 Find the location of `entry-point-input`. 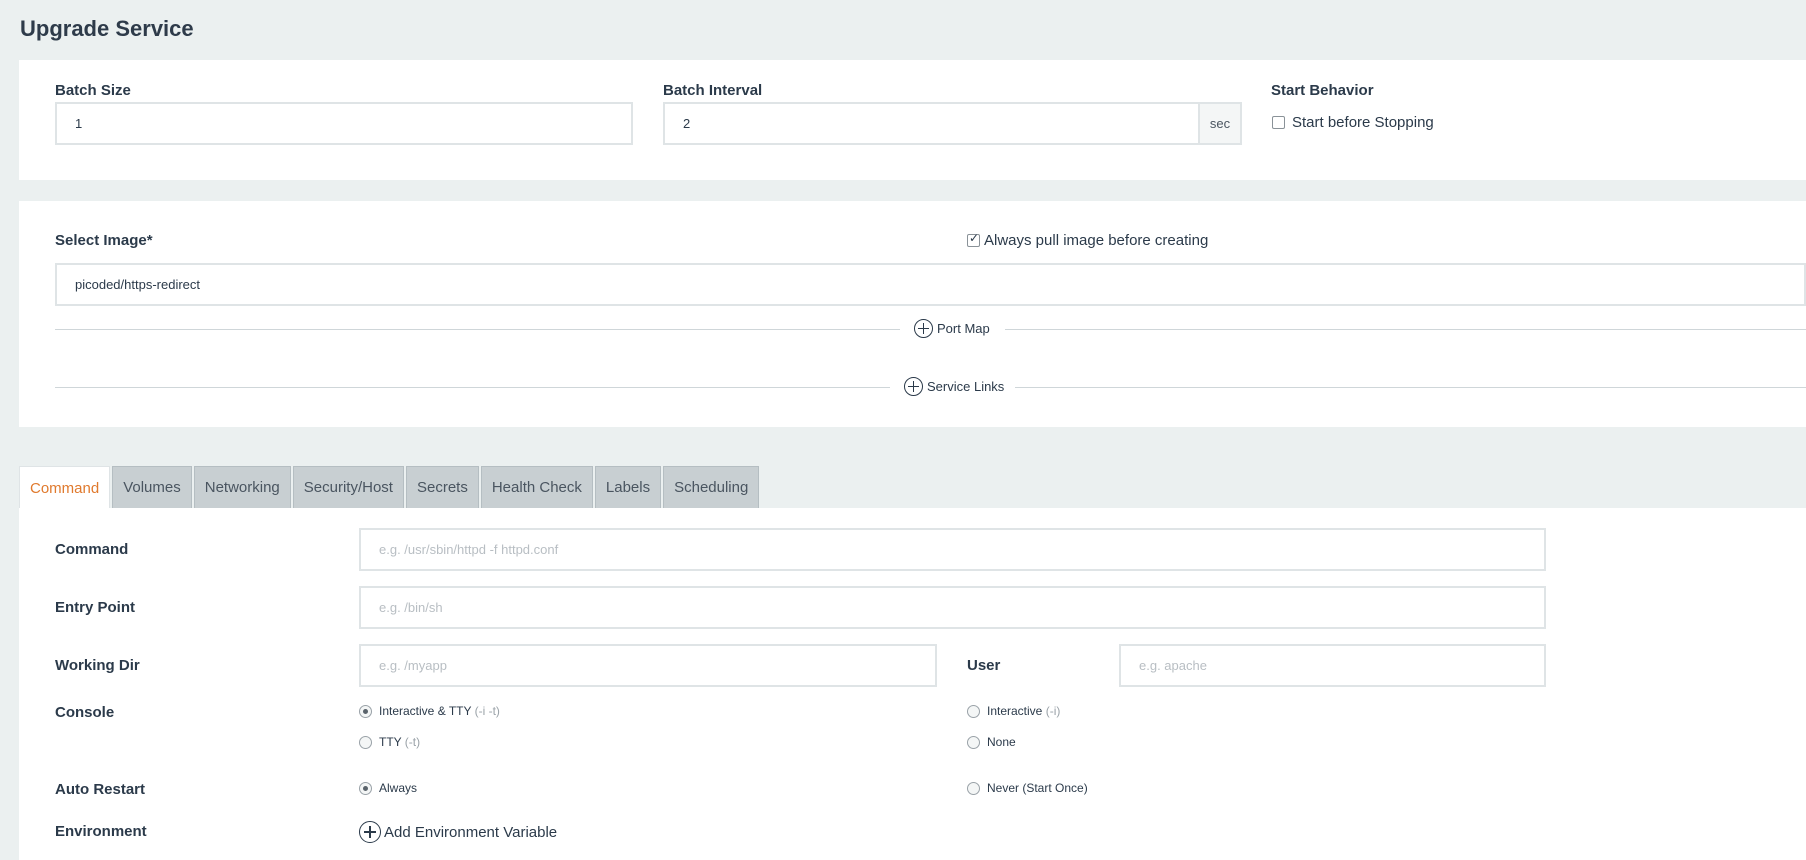

entry-point-input is located at coordinates (952, 607).